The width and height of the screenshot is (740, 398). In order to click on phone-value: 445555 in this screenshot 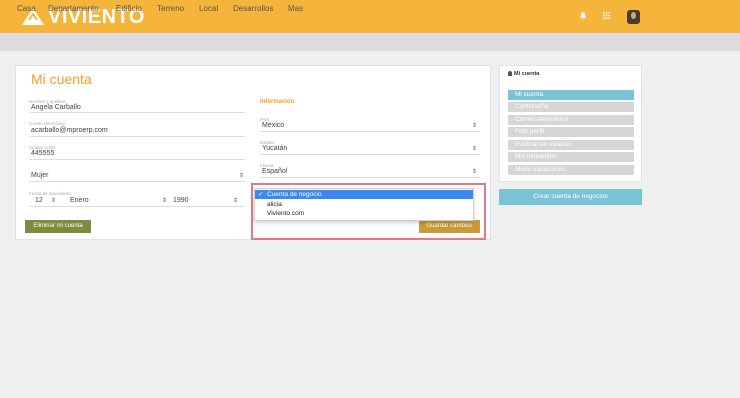, I will do `click(43, 153)`.